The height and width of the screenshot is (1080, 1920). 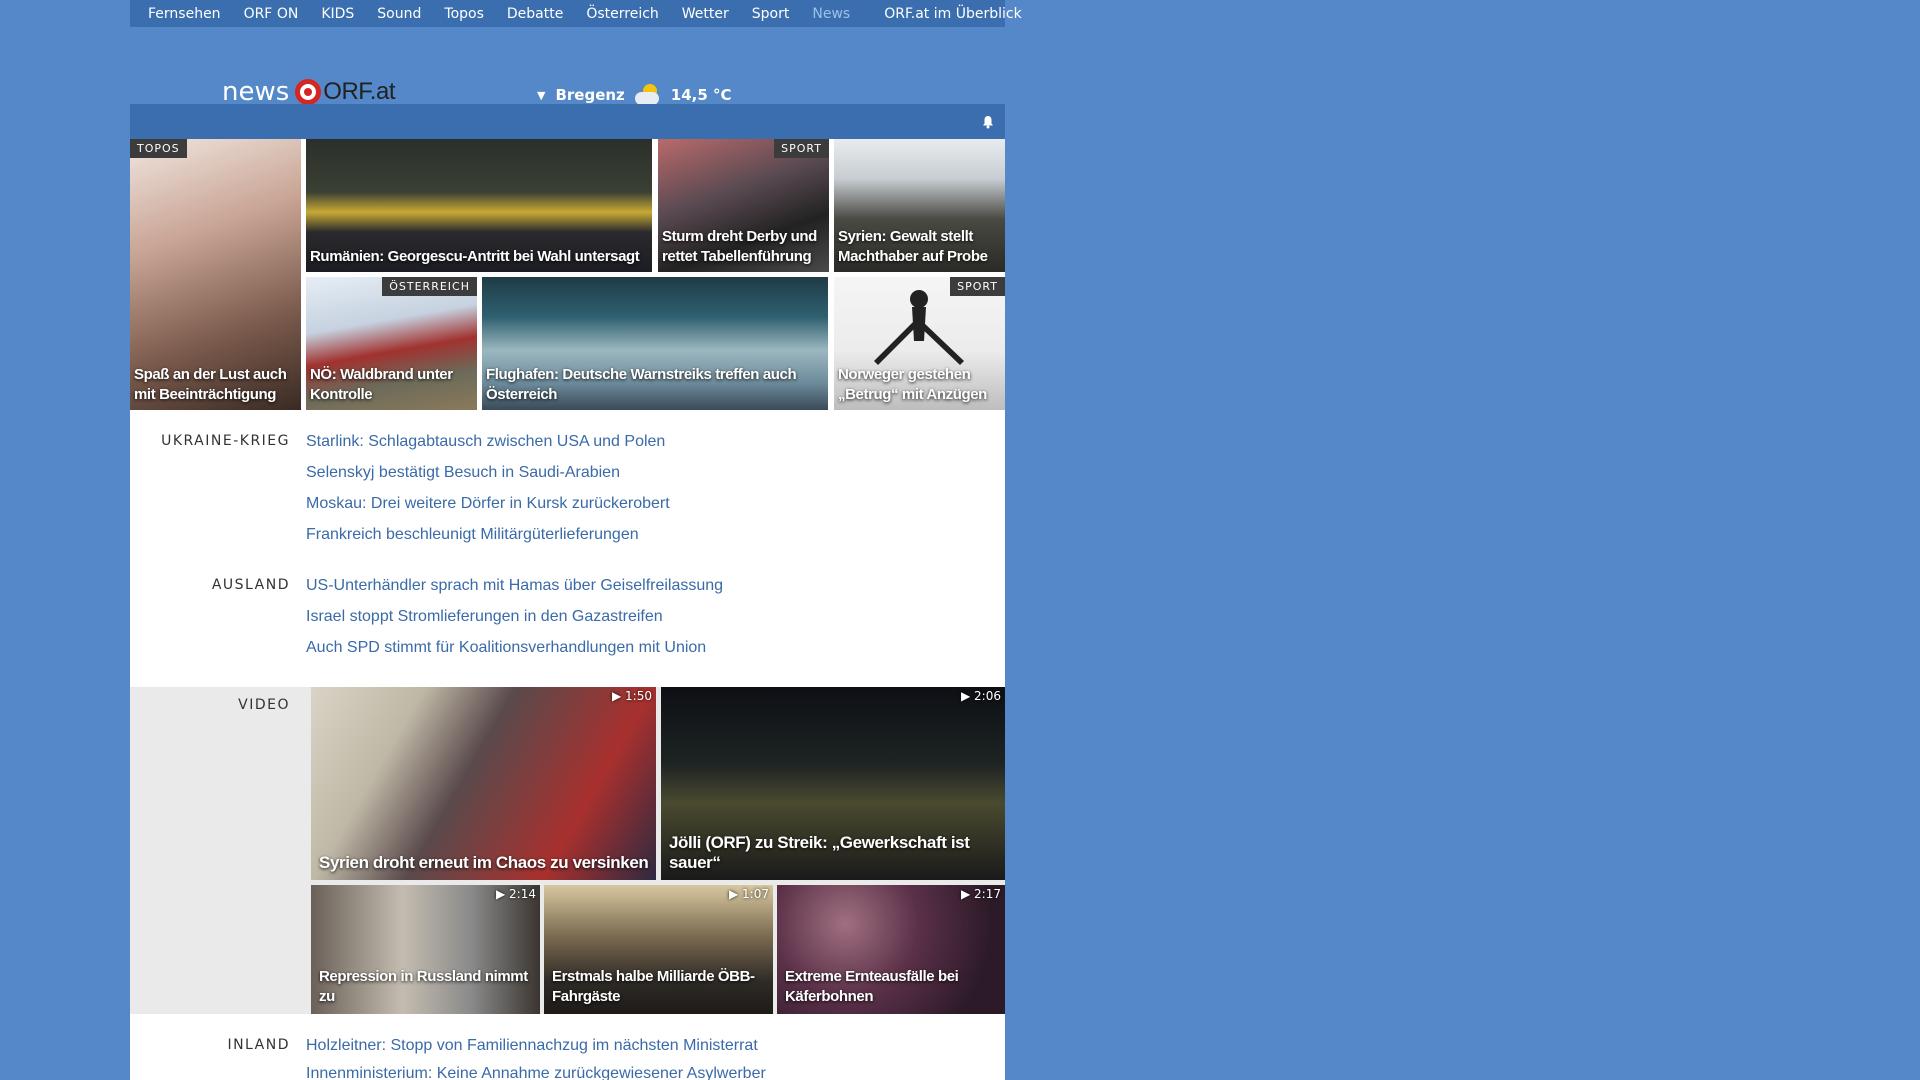 What do you see at coordinates (463, 14) in the screenshot?
I see `nav-item-topos: Topos` at bounding box center [463, 14].